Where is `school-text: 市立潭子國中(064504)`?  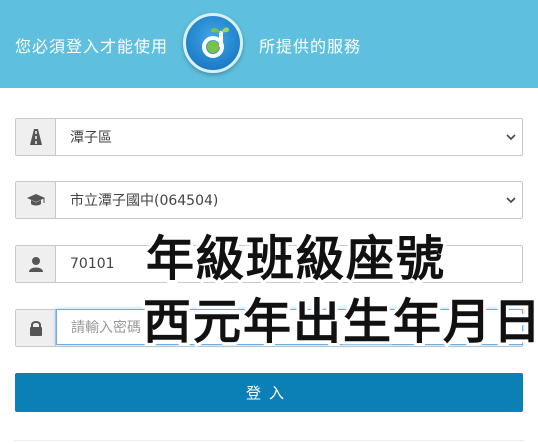 school-text: 市立潭子國中(064504) is located at coordinates (144, 201).